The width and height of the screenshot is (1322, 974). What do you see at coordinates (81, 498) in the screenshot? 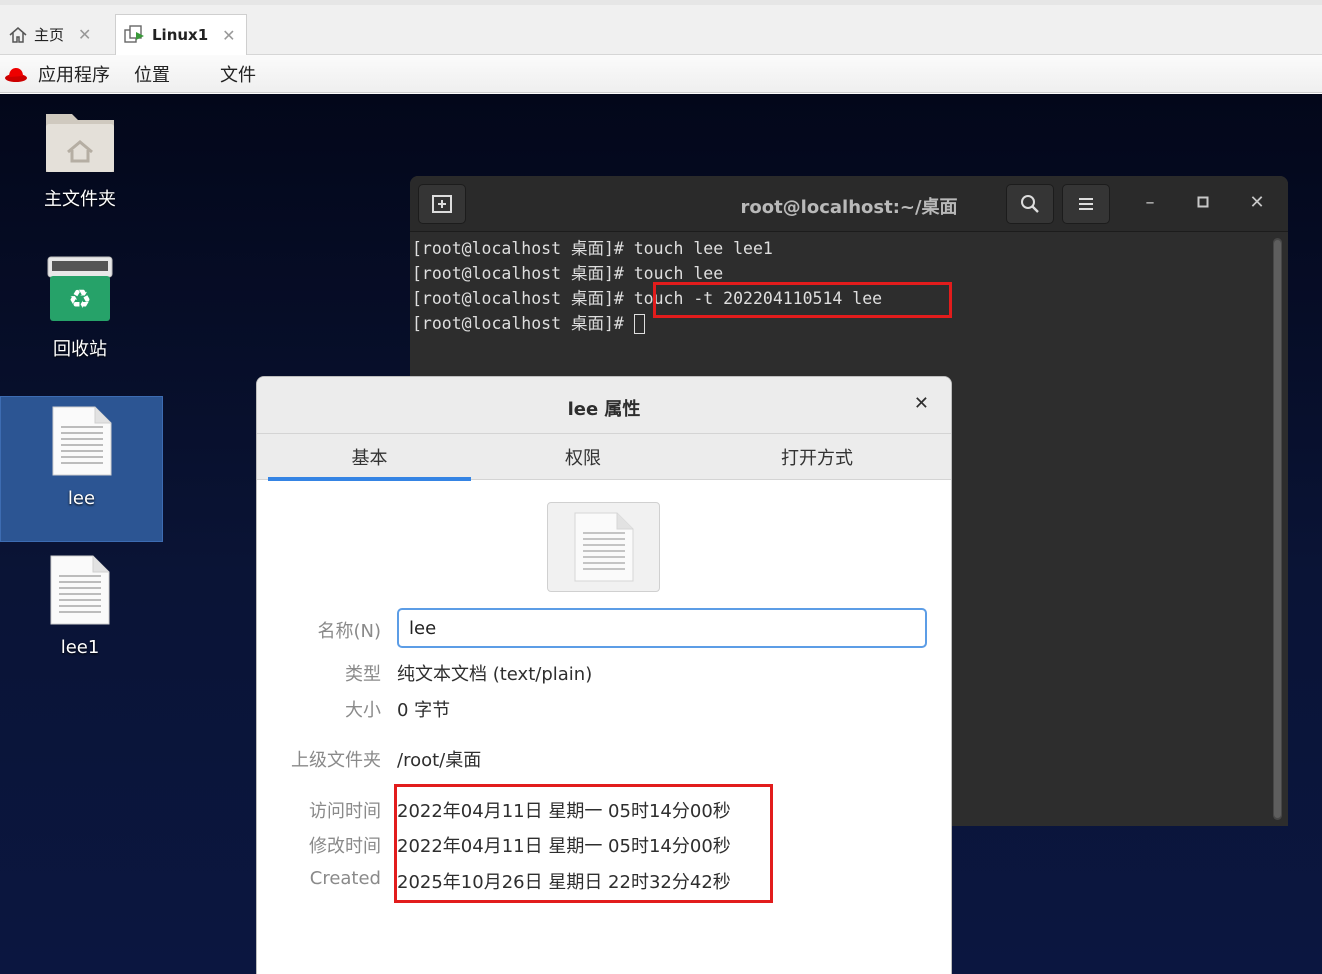
I see `desktop-icon-label: lee` at bounding box center [81, 498].